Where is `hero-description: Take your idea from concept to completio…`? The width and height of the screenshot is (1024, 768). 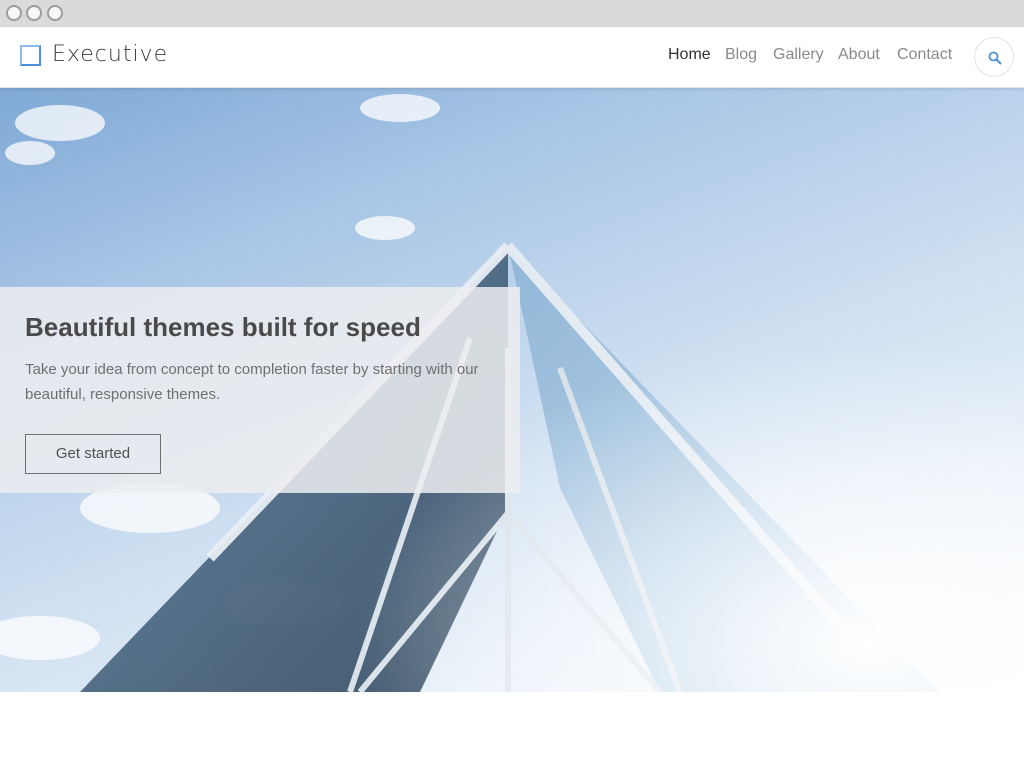
hero-description: Take your idea from concept to completio… is located at coordinates (252, 382).